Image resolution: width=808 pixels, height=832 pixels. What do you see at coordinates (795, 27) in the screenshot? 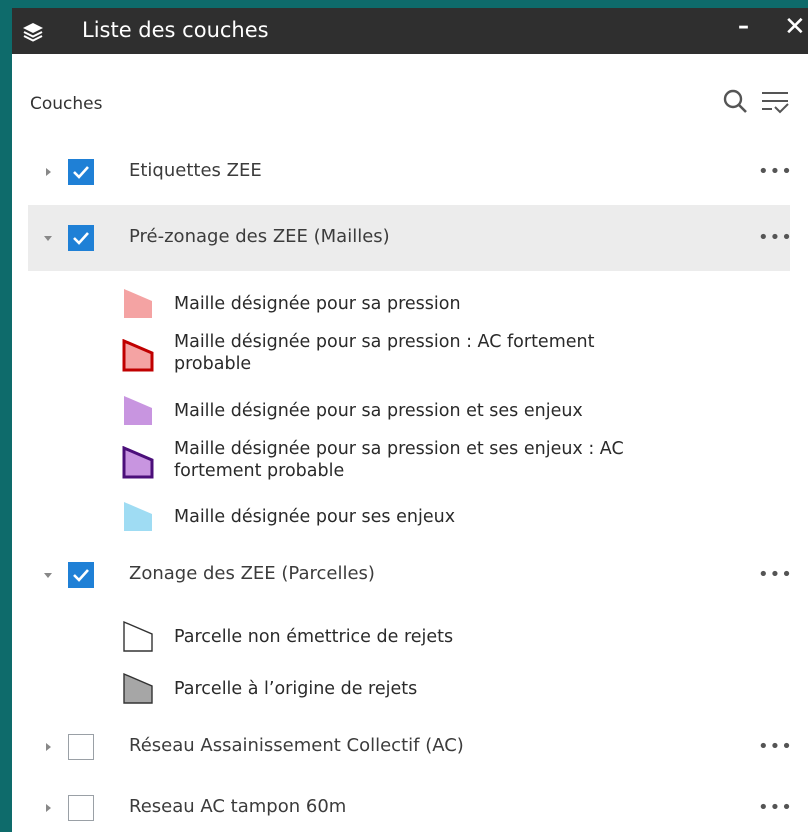
I see `close-button: ✕` at bounding box center [795, 27].